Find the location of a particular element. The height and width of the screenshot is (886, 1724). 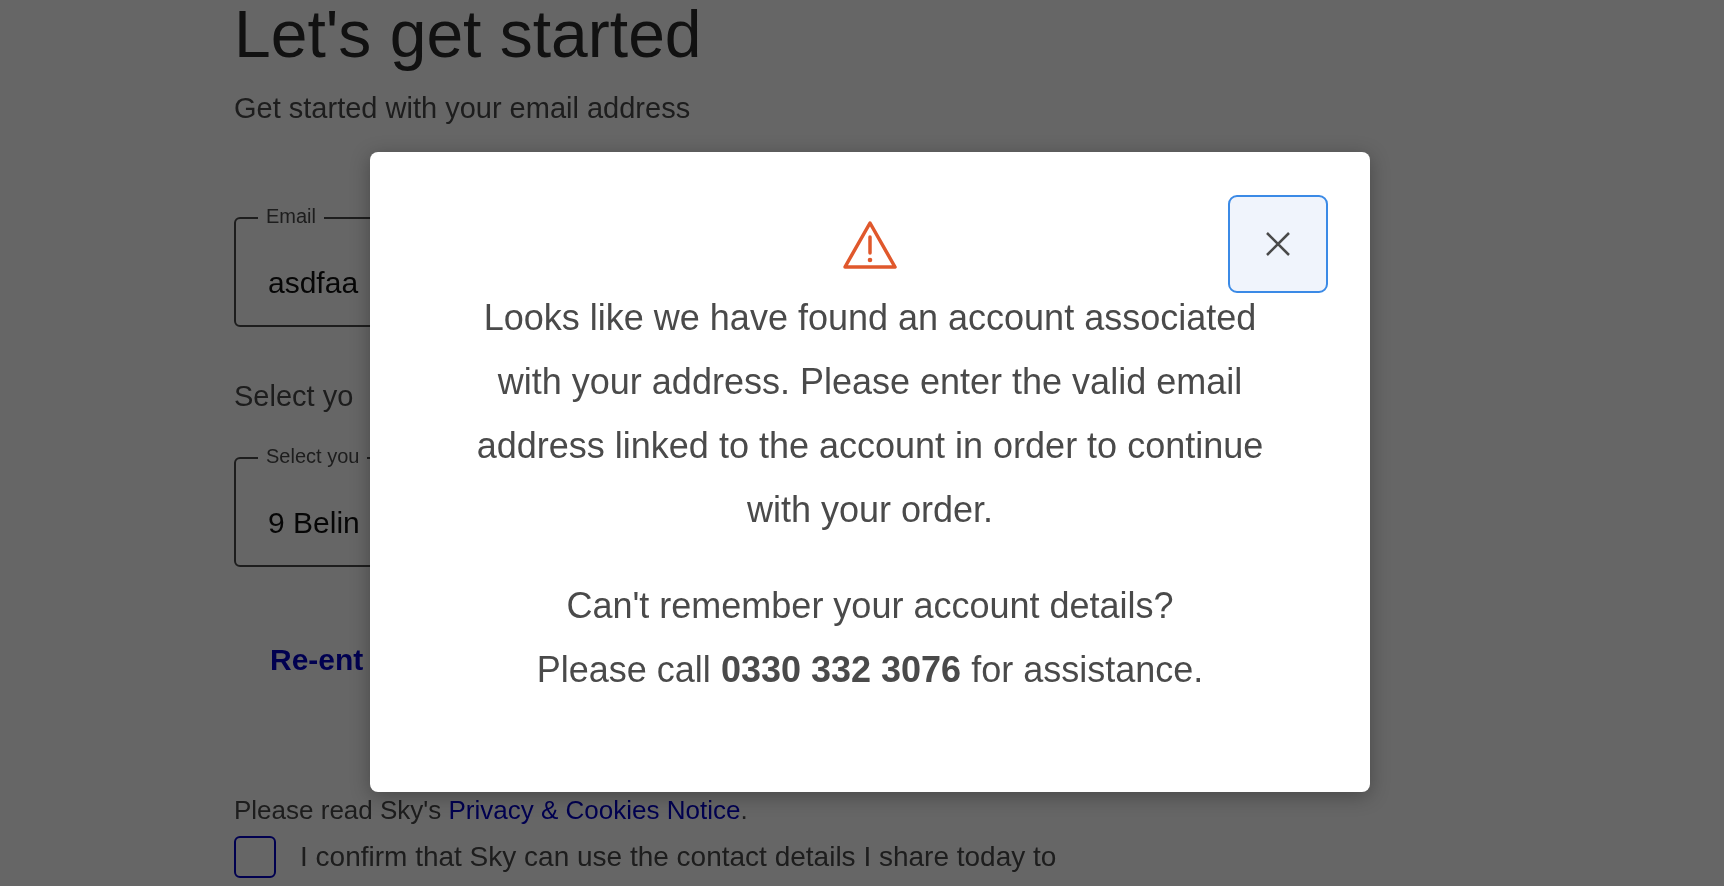

dialog-message: Looks like we have found an account associated with your address. Please enter the valid email address linked to the account in order to continue with your order. is located at coordinates (870, 414).